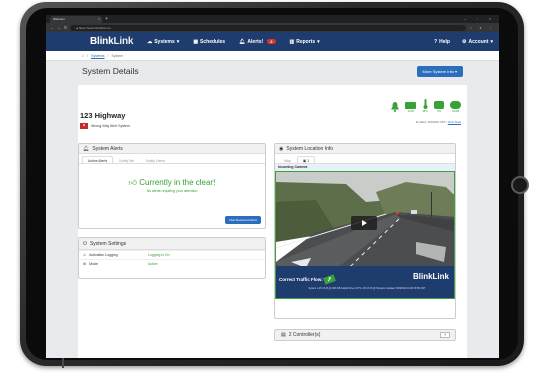 The image size is (537, 373). What do you see at coordinates (65, 27) in the screenshot?
I see `reload-icon: ↻` at bounding box center [65, 27].